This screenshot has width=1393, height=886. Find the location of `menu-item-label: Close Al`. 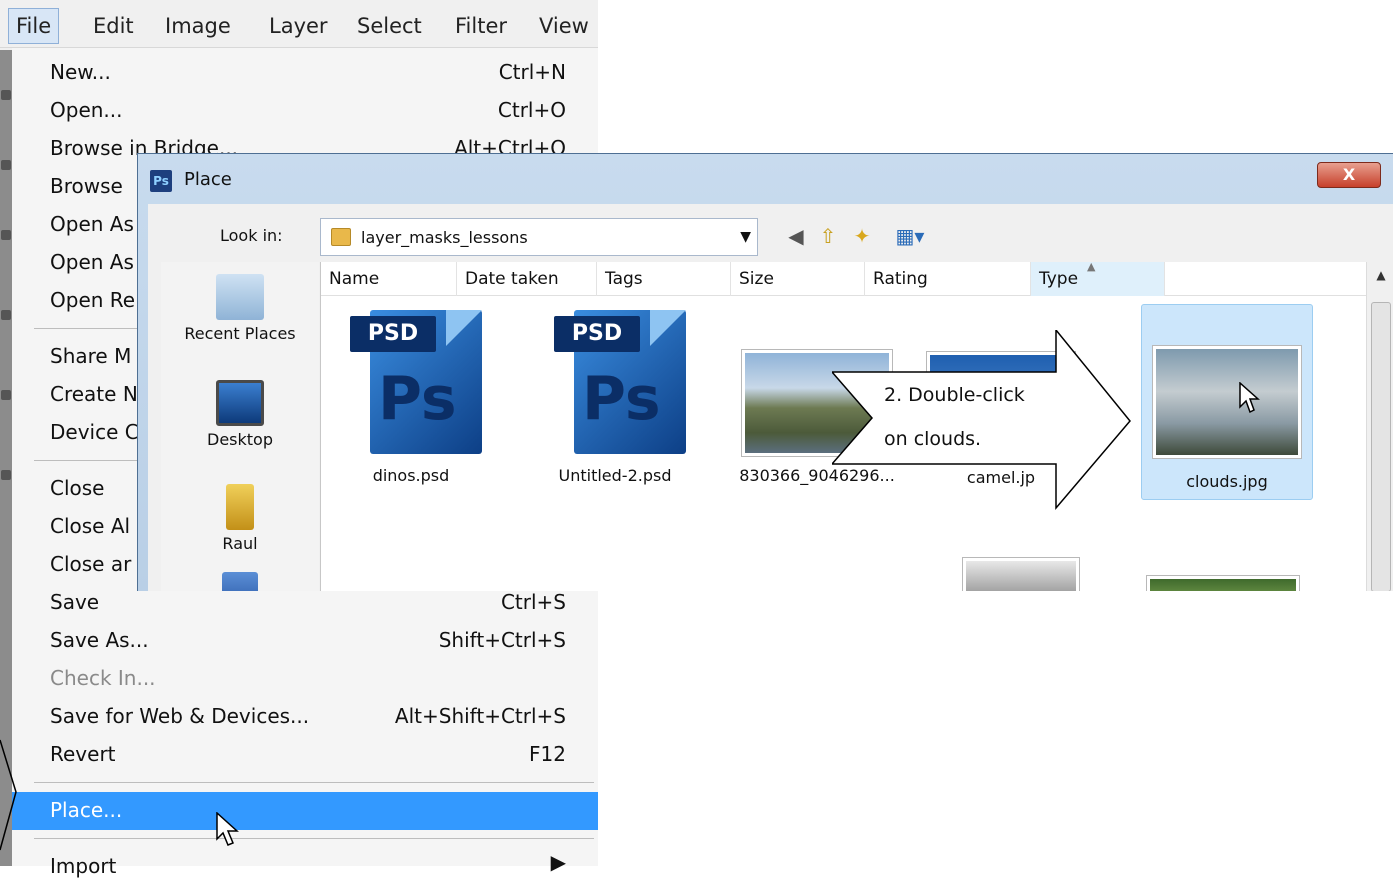

menu-item-label: Close Al is located at coordinates (90, 526).